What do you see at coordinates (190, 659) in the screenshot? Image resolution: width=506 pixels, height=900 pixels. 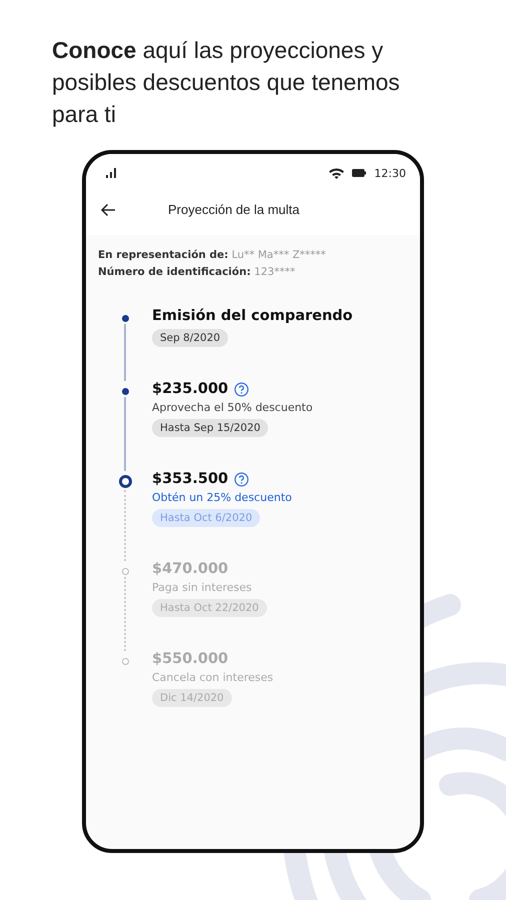 I see `step-title: $550.000` at bounding box center [190, 659].